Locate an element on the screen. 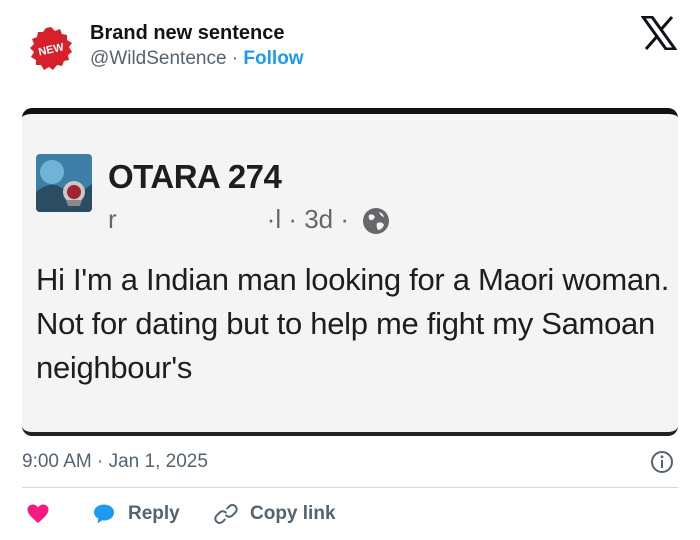 The image size is (700, 540). author-handle-row: @WildSentence · Follow is located at coordinates (197, 59).